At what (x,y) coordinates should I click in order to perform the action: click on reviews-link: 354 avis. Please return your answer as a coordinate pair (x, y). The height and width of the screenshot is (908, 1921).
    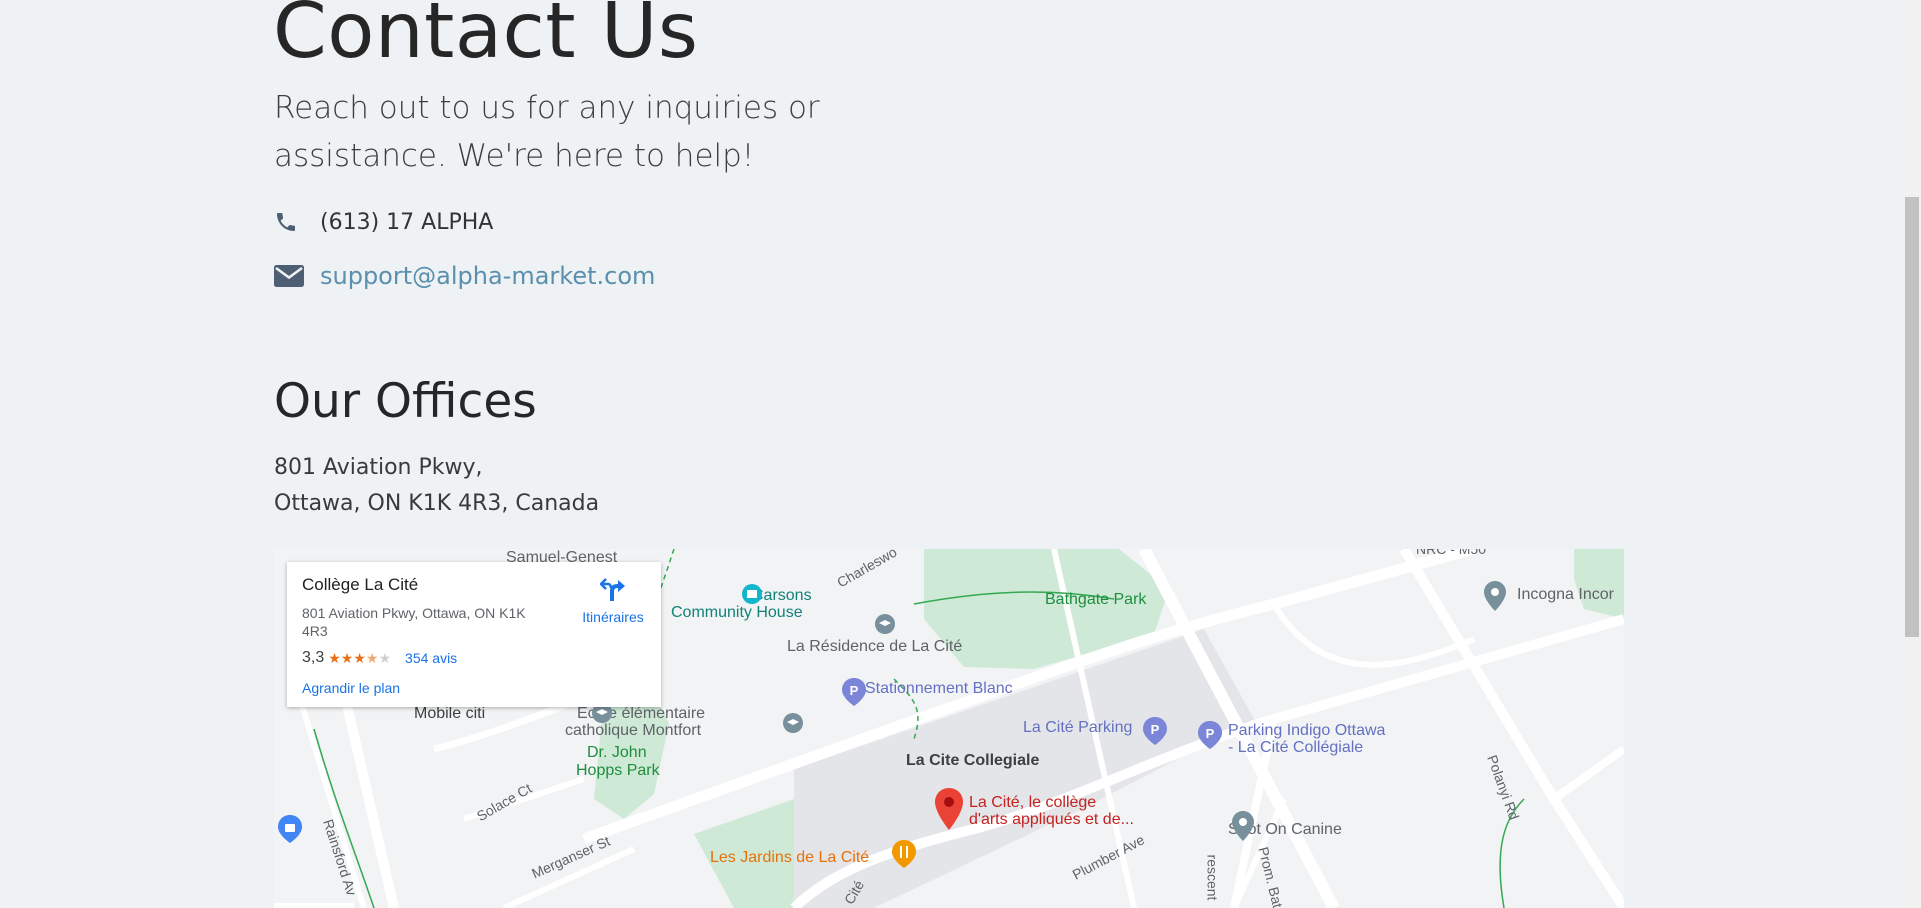
    Looking at the image, I should click on (431, 658).